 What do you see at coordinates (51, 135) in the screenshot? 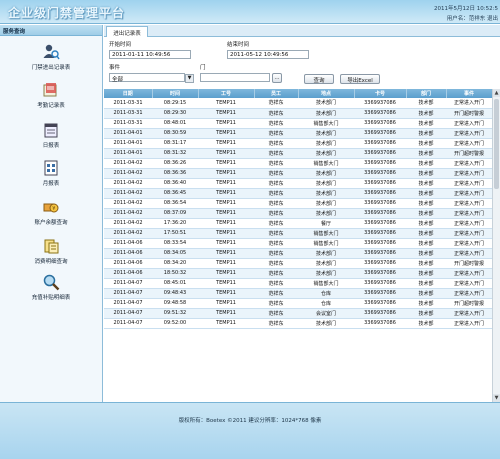
I see `sidebar-item-daily-report: 日报表` at bounding box center [51, 135].